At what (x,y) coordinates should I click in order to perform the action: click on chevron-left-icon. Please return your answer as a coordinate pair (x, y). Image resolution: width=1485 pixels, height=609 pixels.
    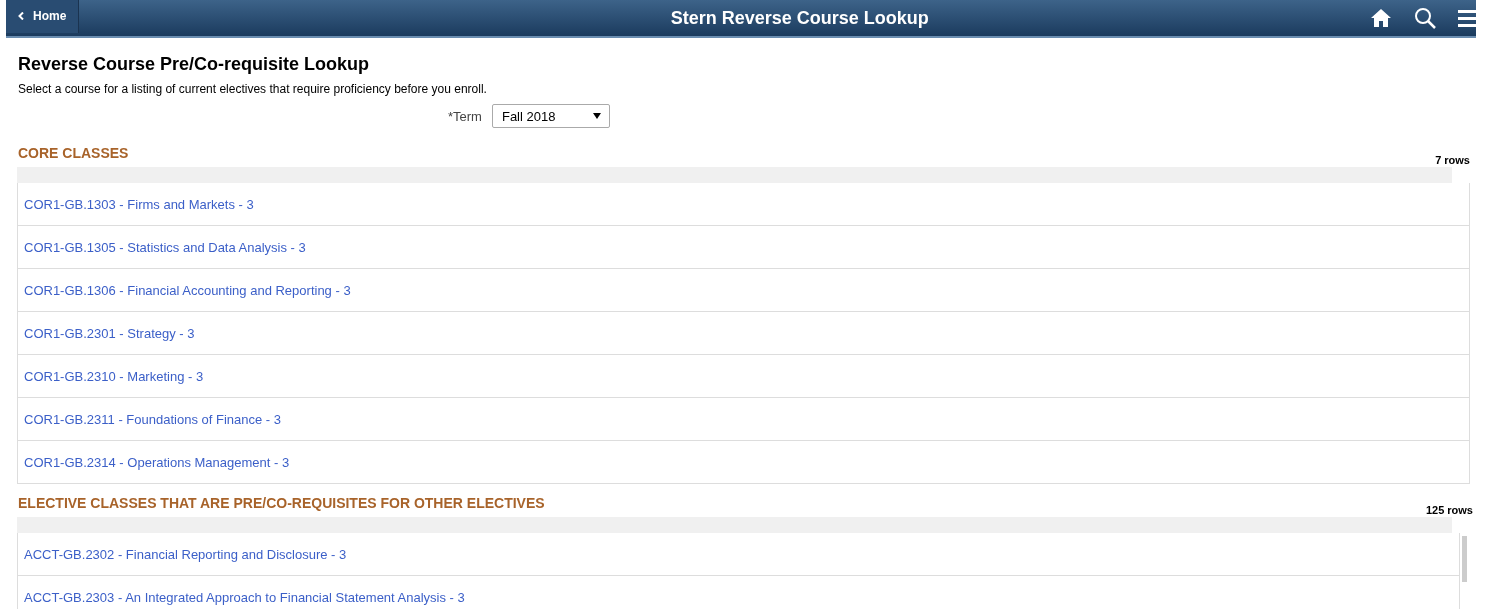
    Looking at the image, I should click on (21, 16).